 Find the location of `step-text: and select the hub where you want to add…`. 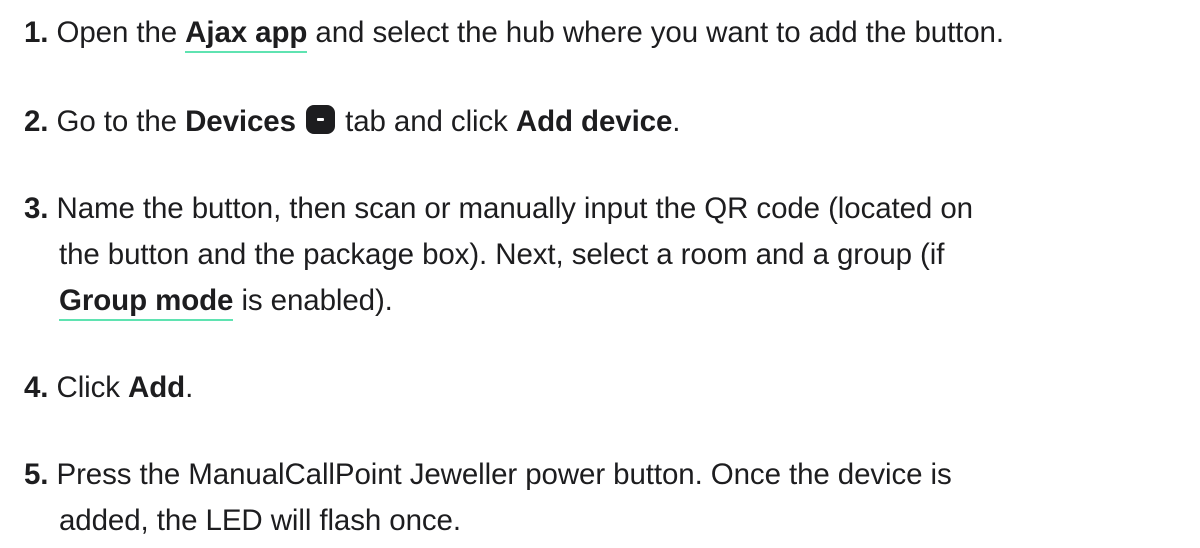

step-text: and select the hub where you want to add… is located at coordinates (655, 32).